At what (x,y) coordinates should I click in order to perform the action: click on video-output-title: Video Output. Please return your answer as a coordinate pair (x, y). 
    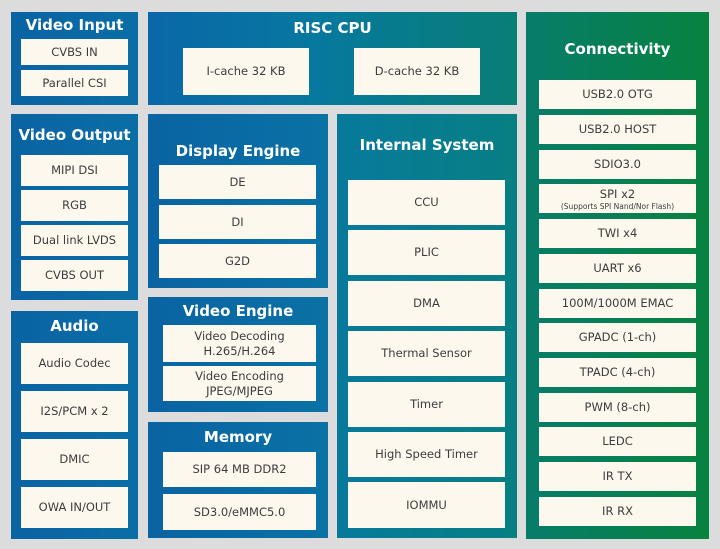
    Looking at the image, I should click on (74, 135).